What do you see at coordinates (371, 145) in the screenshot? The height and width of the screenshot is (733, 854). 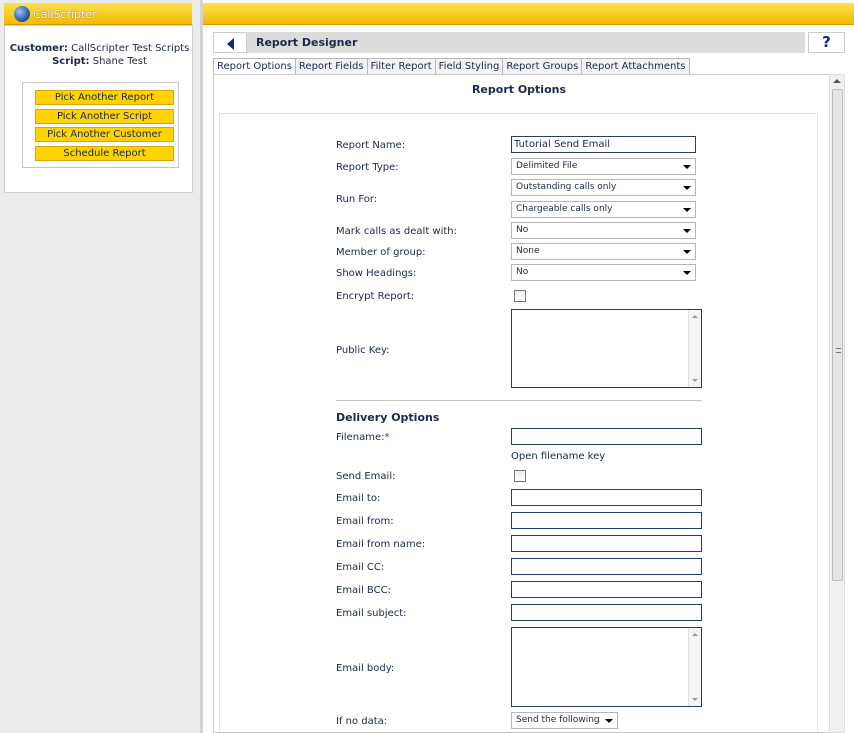 I see `report-name-label: Report Name:` at bounding box center [371, 145].